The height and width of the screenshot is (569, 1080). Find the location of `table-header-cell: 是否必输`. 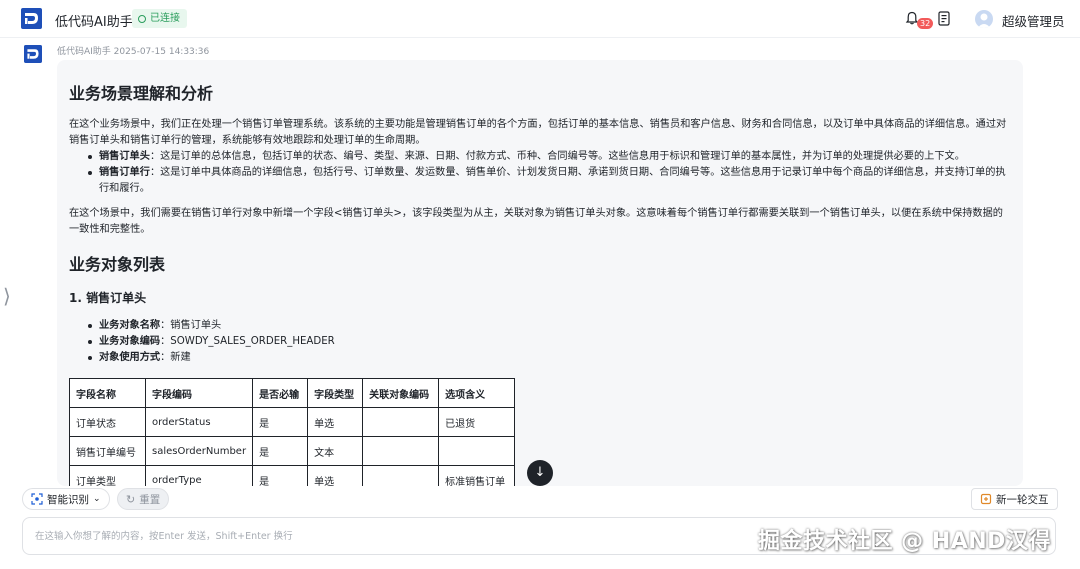

table-header-cell: 是否必输 is located at coordinates (280, 393).